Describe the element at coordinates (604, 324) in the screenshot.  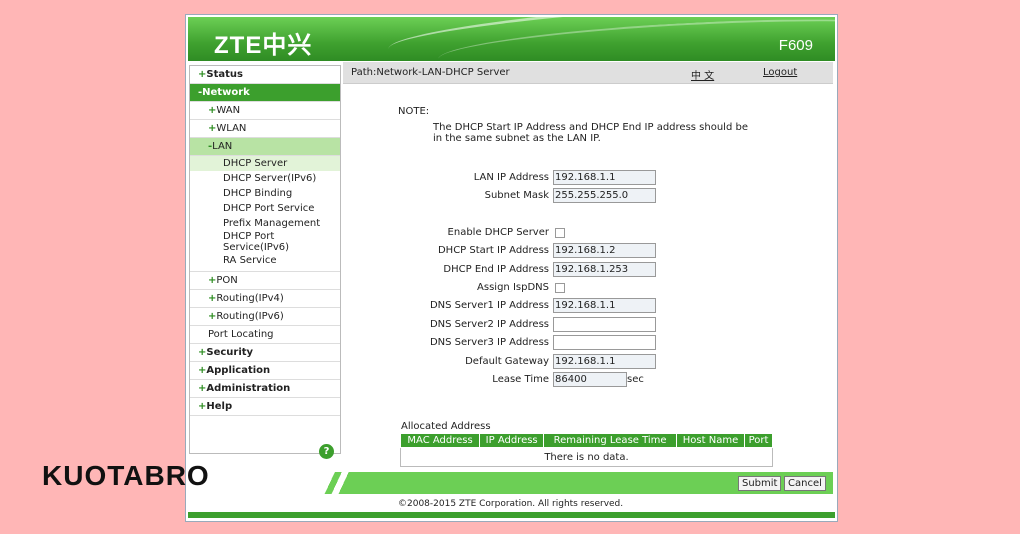
I see `dns2-input` at that location.